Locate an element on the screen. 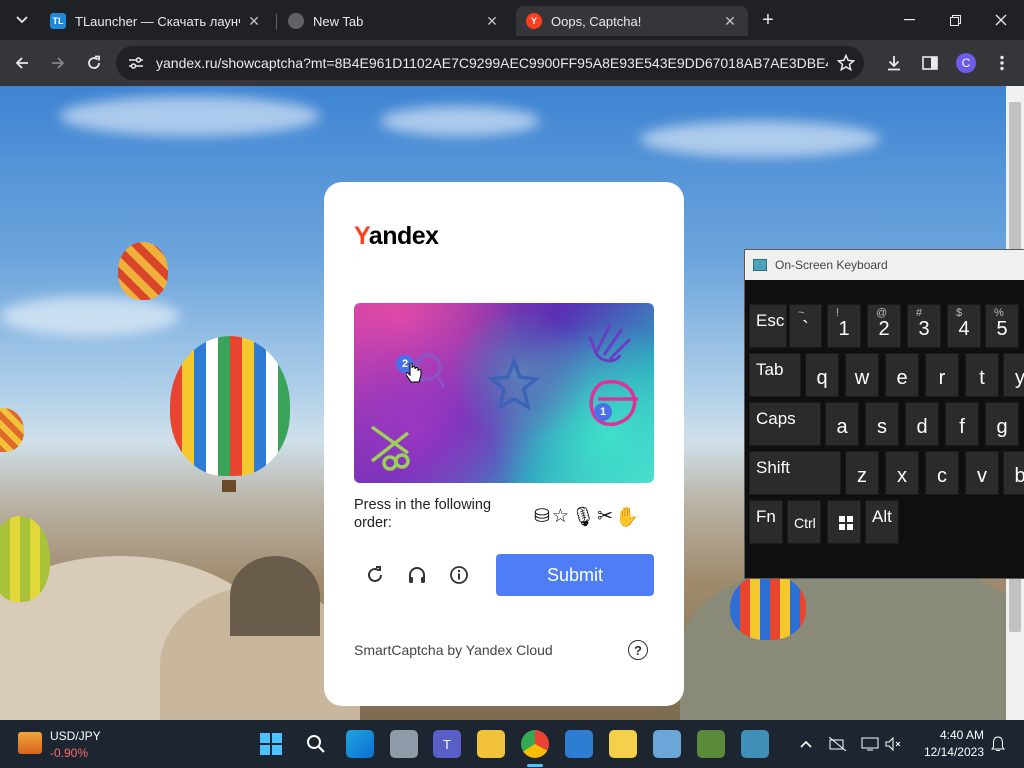  site-settings-icon is located at coordinates (136, 63).